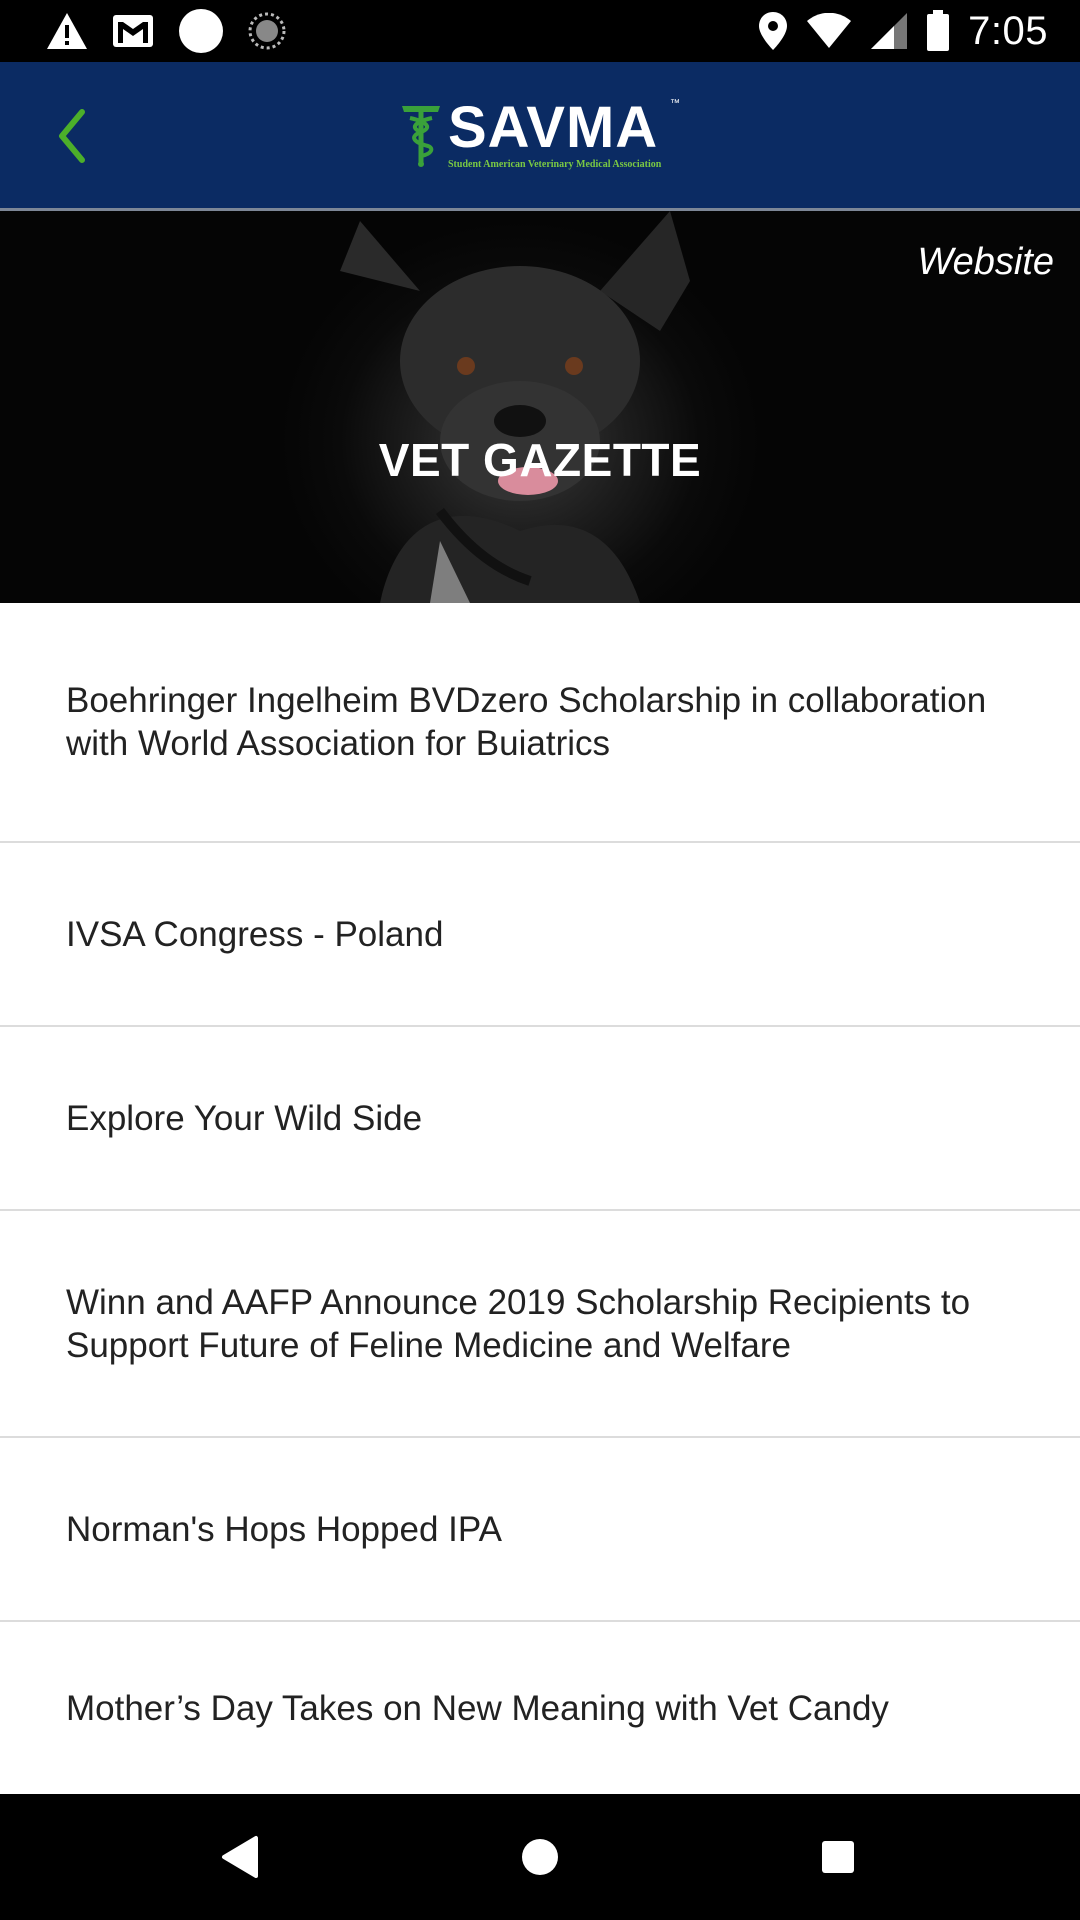  Describe the element at coordinates (284, 1529) in the screenshot. I see `article-title: Norman's Hops Hopped IPA` at that location.